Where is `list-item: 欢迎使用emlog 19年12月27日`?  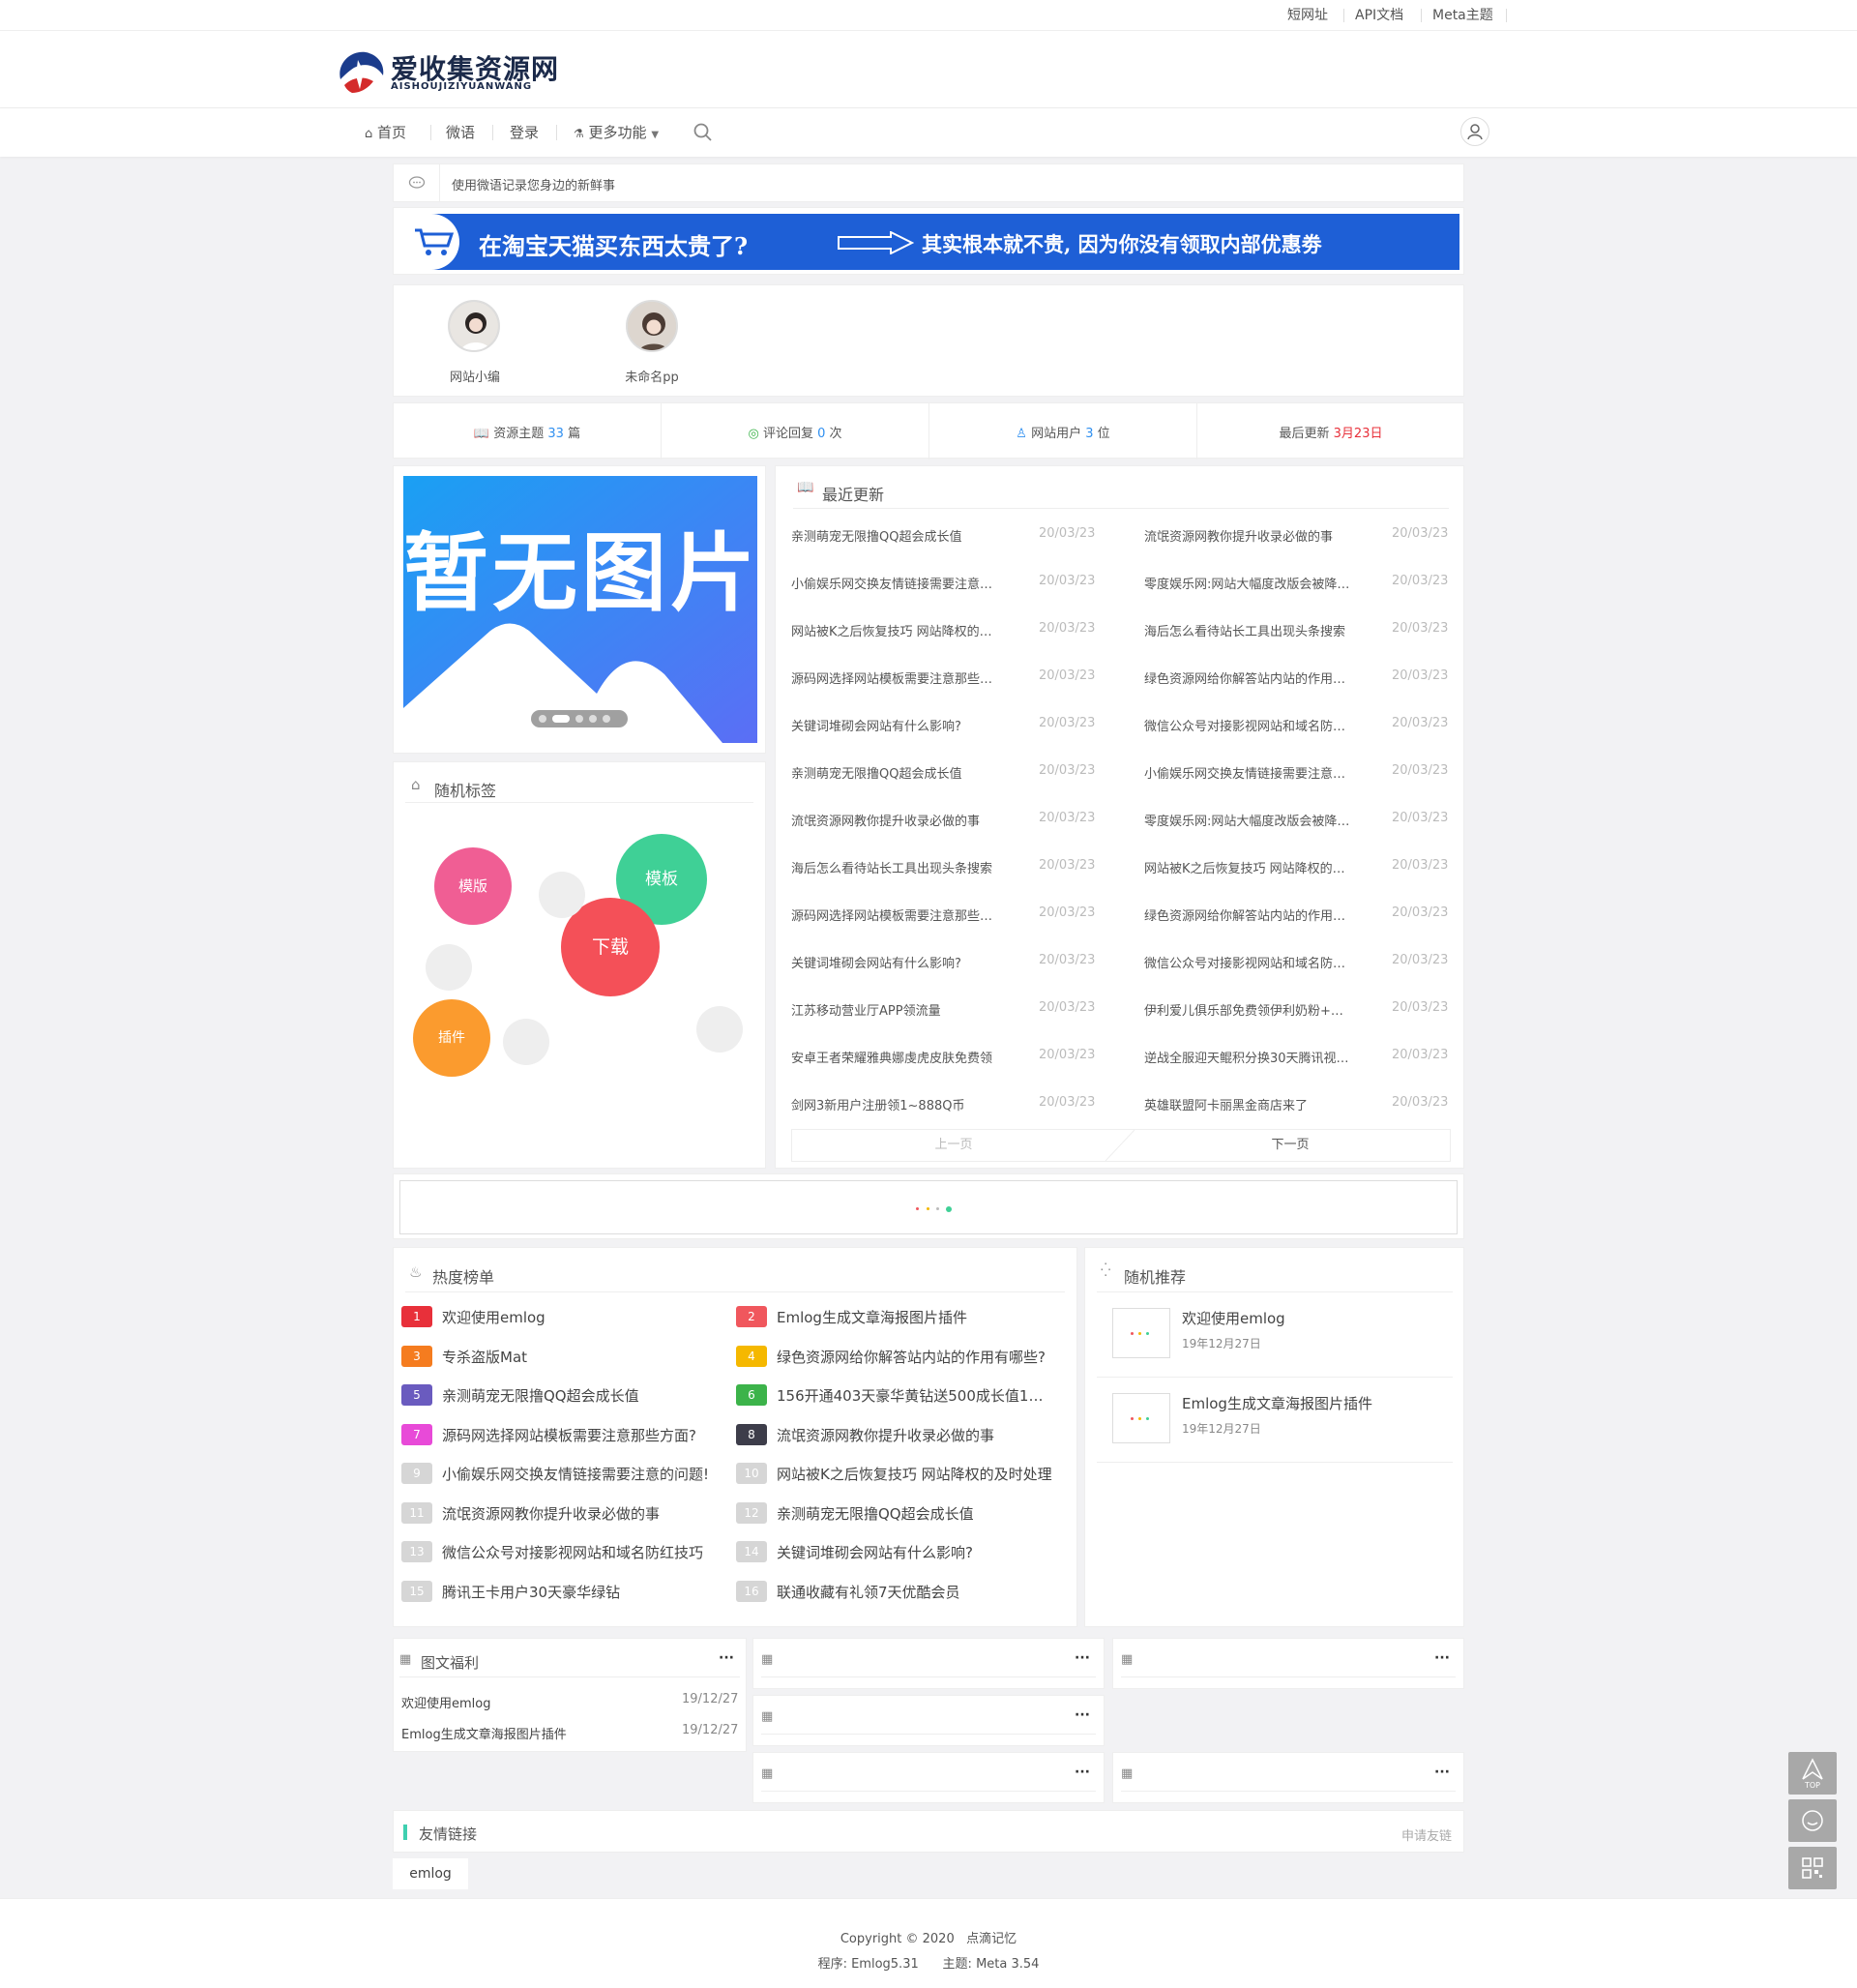
list-item: 欢迎使用emlog 19年12月27日 is located at coordinates (1275, 1335).